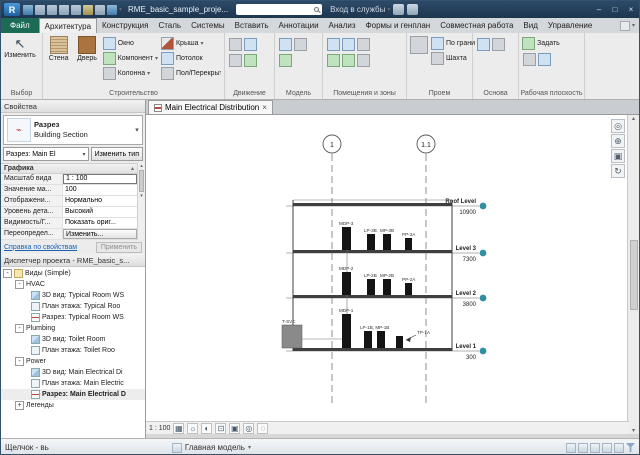 The image size is (640, 455). What do you see at coordinates (263, 428) in the screenshot?
I see `reveal-hidden-elements-icon: ◌` at bounding box center [263, 428].